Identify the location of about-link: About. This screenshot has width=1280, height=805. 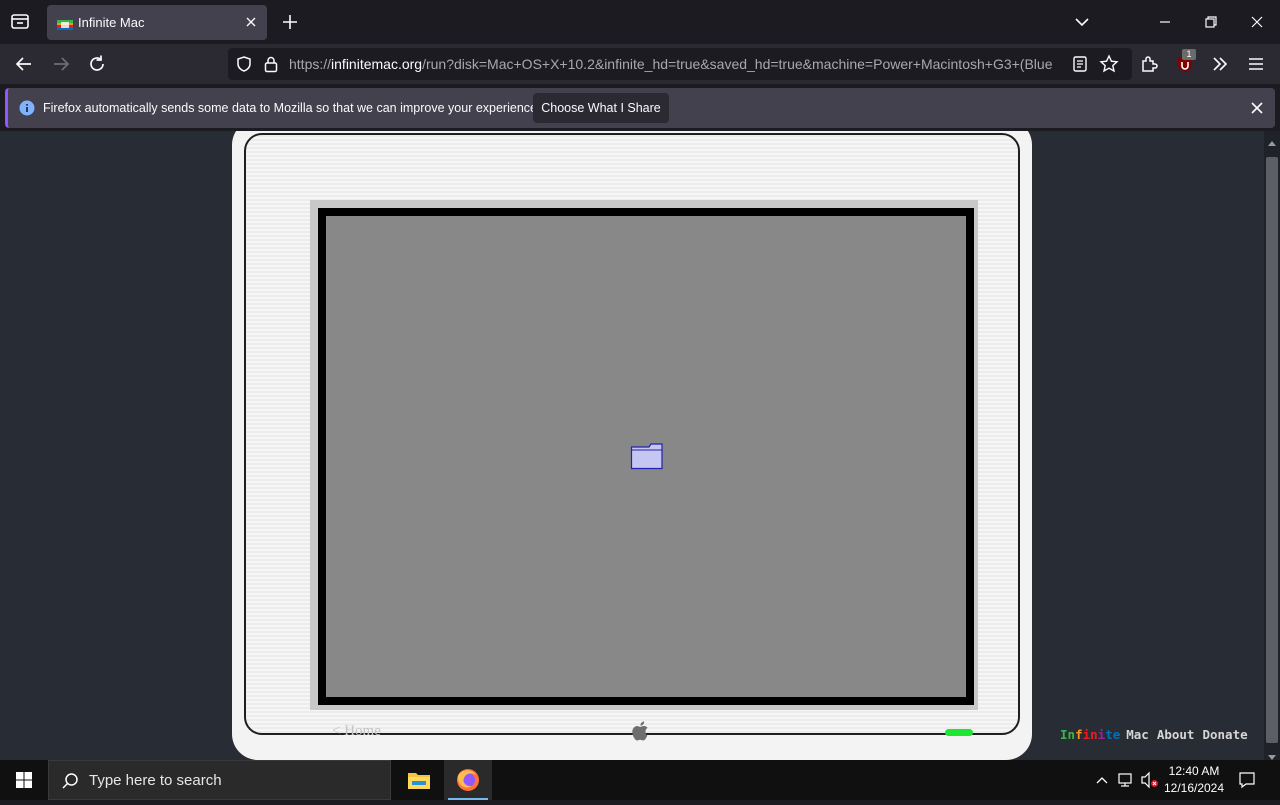
(1176, 734).